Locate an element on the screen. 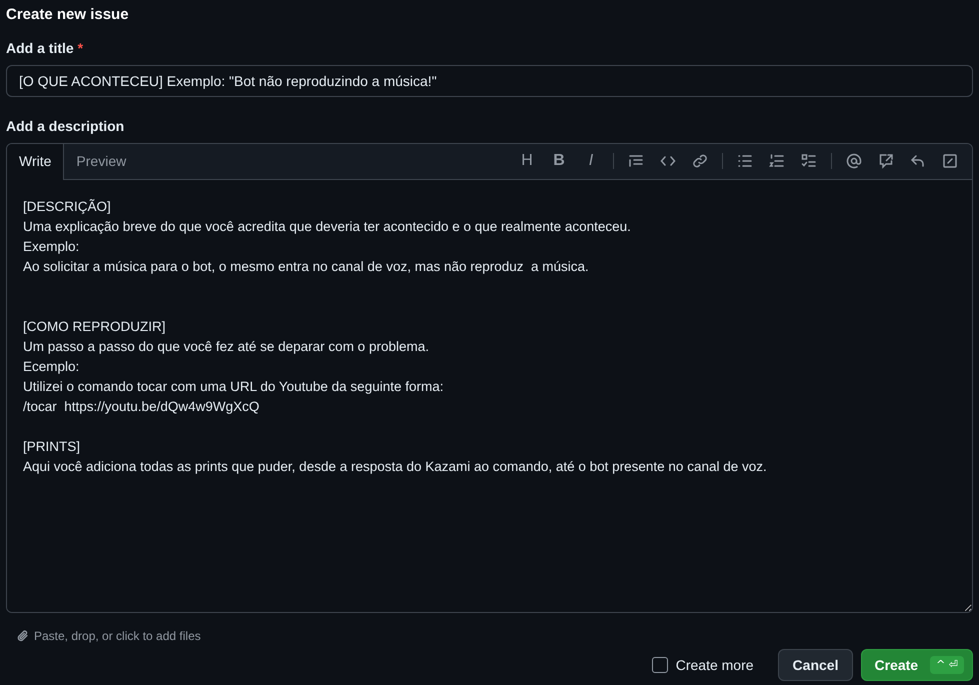  bulleted-list-icon is located at coordinates (745, 161).